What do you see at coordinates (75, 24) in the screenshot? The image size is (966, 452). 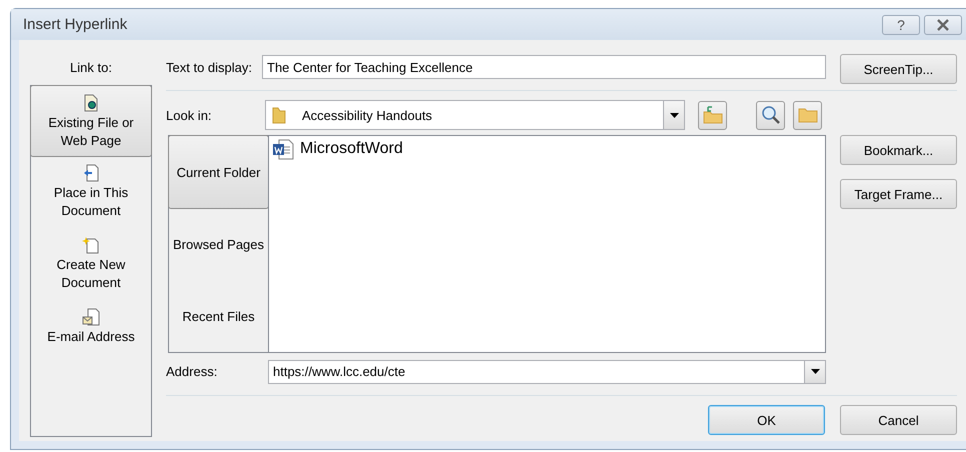 I see `window-title: Insert Hyperlink` at bounding box center [75, 24].